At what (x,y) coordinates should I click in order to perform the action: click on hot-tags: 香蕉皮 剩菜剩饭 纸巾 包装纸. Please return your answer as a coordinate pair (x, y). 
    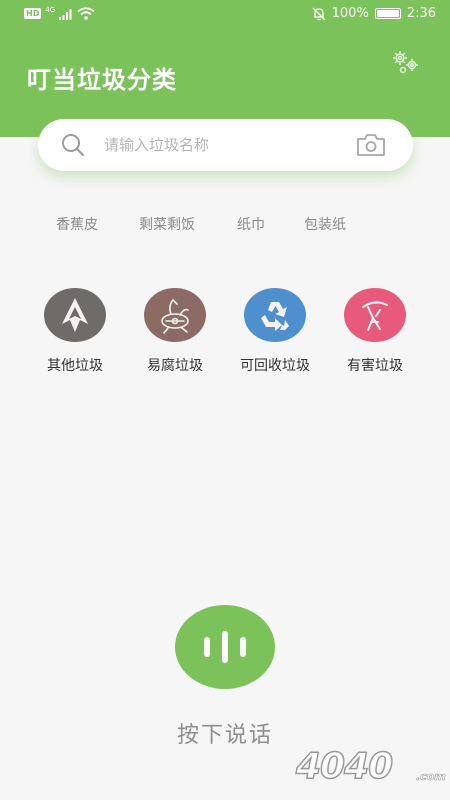
    Looking at the image, I should click on (225, 226).